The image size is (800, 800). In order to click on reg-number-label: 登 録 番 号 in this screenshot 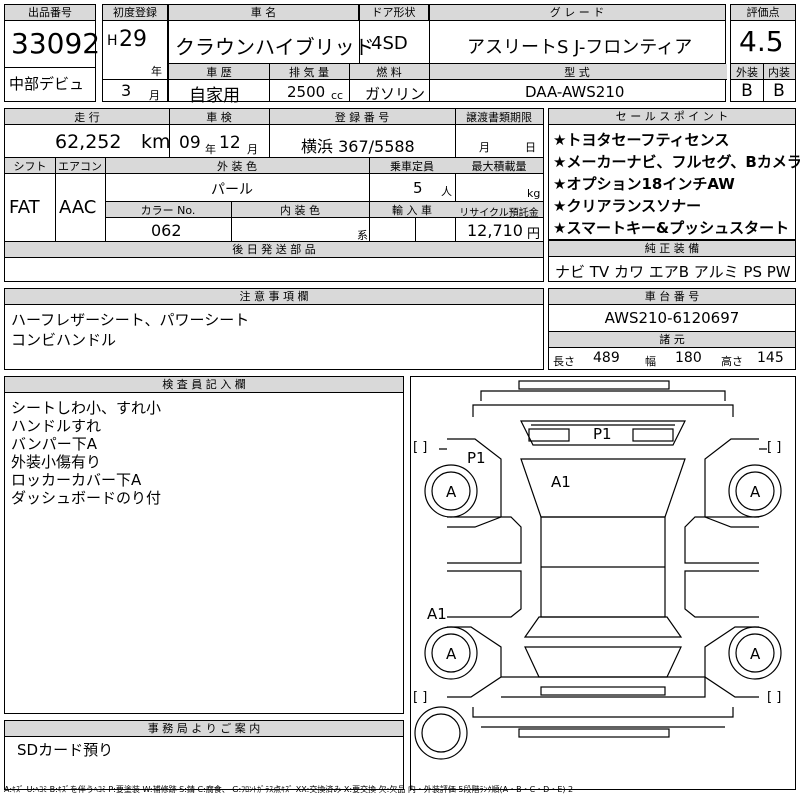, I will do `click(362, 117)`.